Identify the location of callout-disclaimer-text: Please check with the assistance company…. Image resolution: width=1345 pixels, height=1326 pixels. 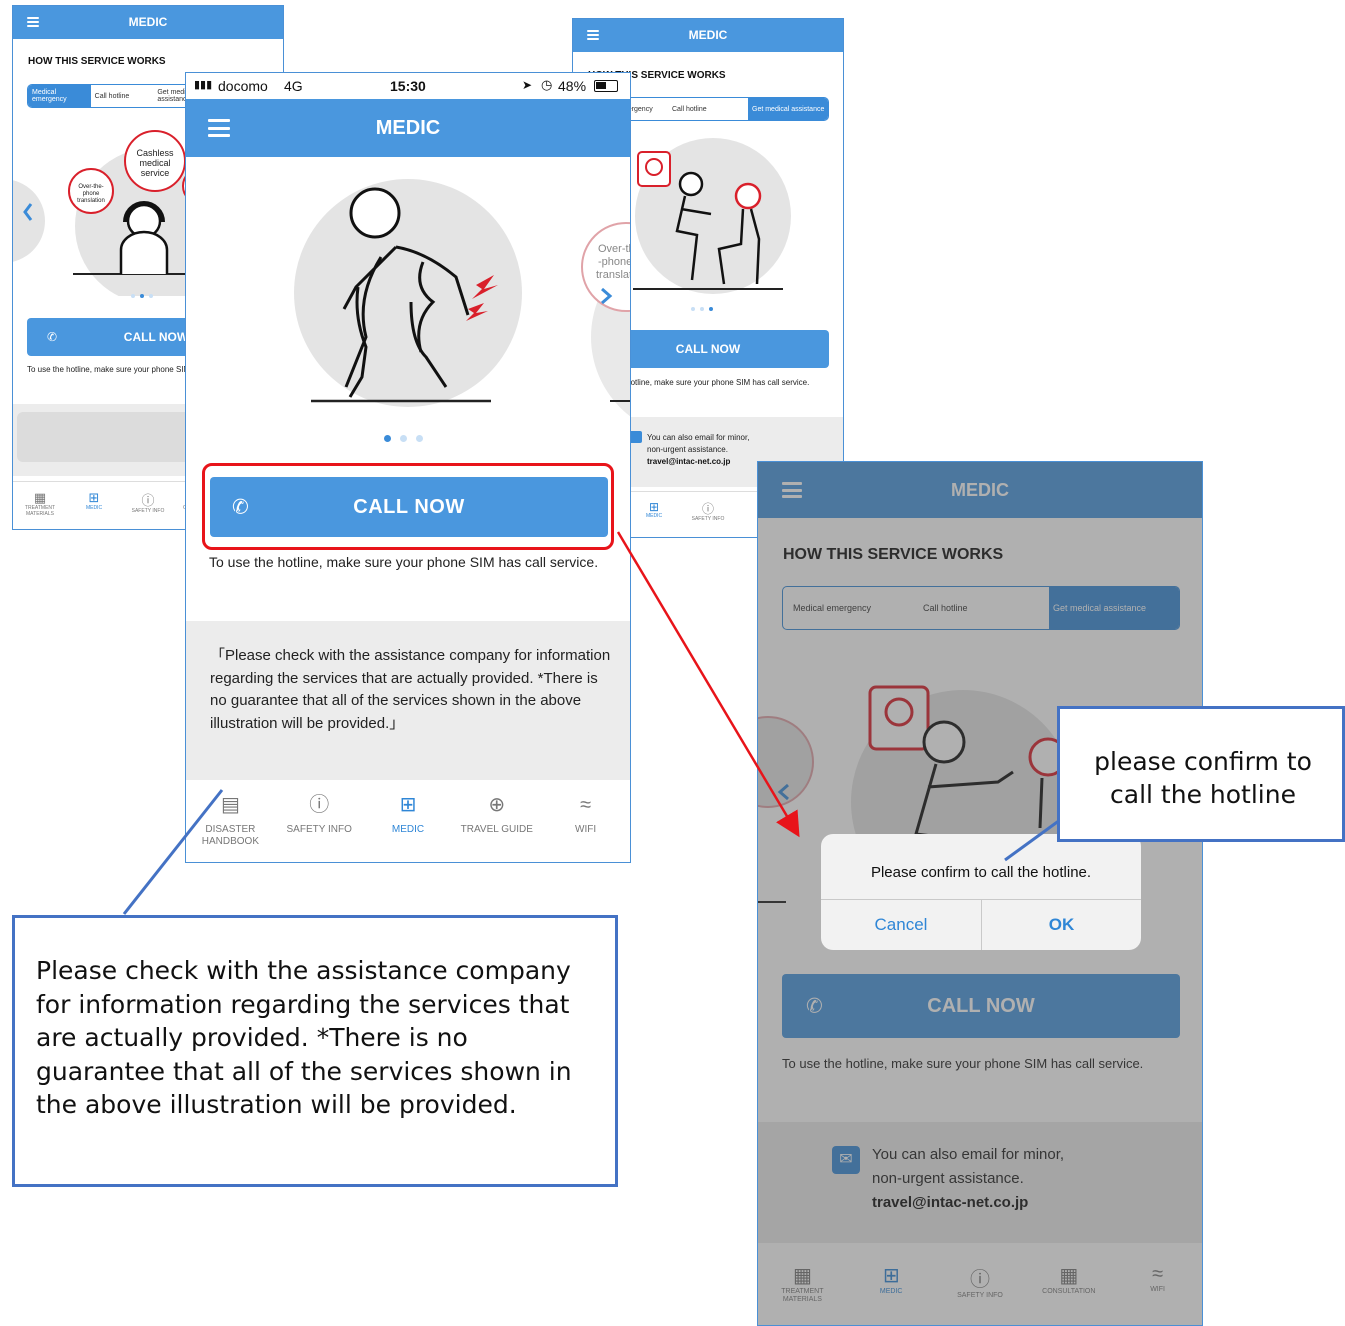
(304, 1037).